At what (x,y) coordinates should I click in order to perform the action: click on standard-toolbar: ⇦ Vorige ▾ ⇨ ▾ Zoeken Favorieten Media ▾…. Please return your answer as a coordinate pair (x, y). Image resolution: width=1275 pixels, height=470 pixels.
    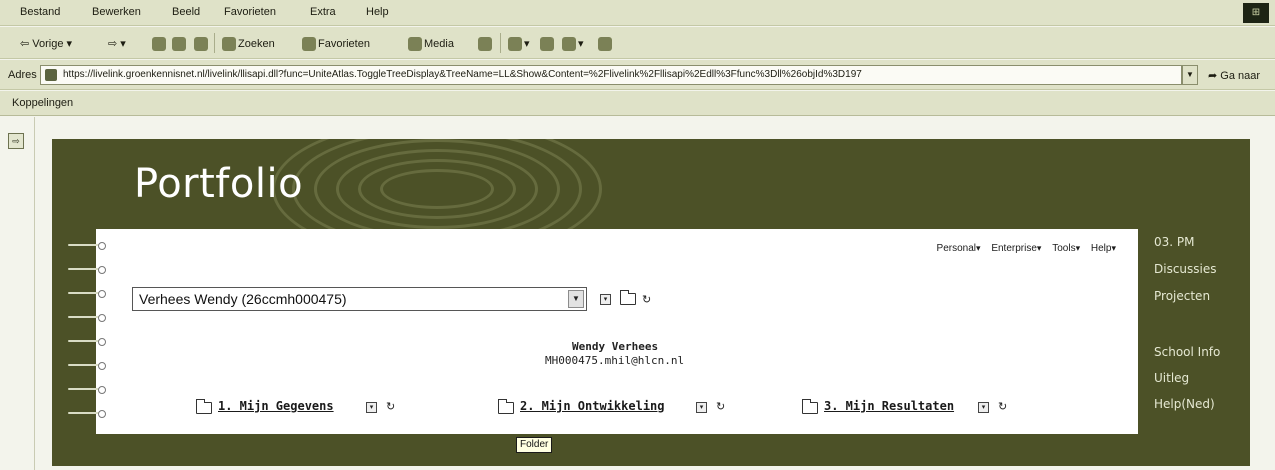
    Looking at the image, I should click on (637, 43).